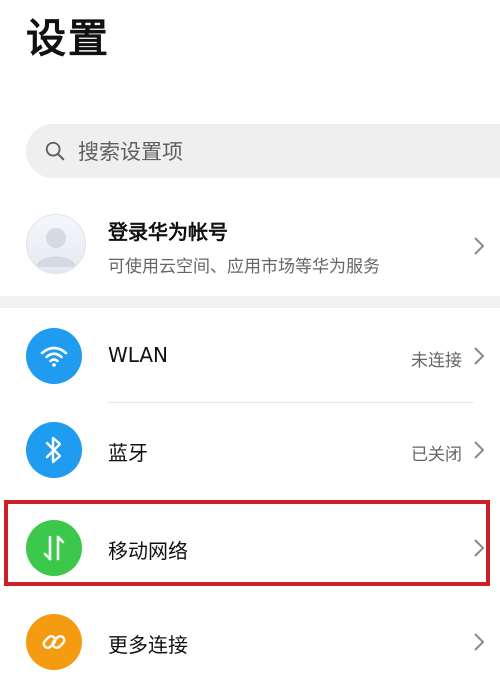  What do you see at coordinates (291, 402) in the screenshot?
I see `row-divider` at bounding box center [291, 402].